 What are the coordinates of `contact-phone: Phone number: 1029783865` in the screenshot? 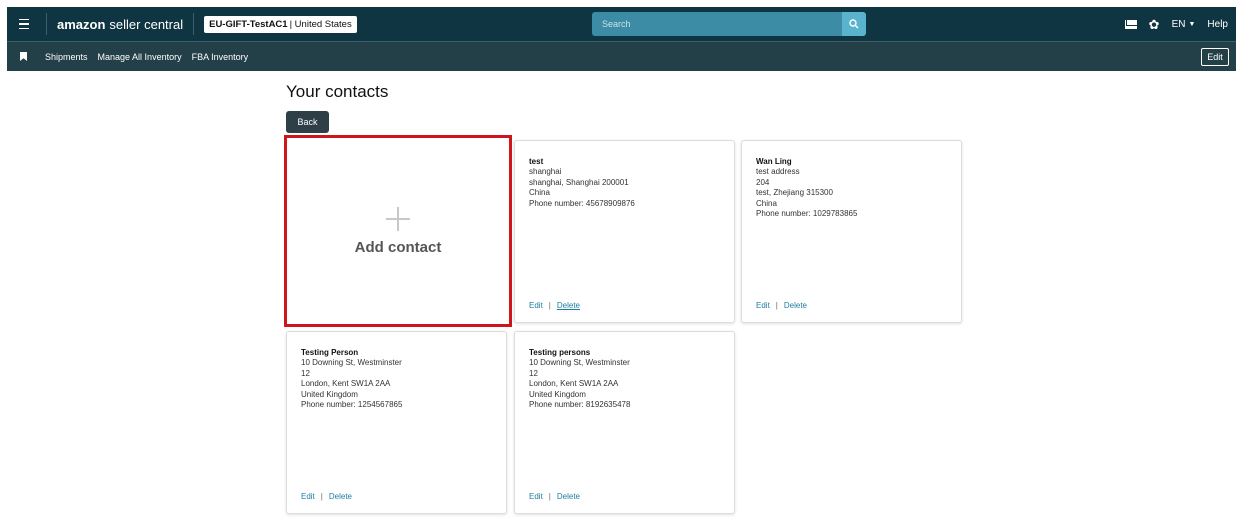 It's located at (807, 213).